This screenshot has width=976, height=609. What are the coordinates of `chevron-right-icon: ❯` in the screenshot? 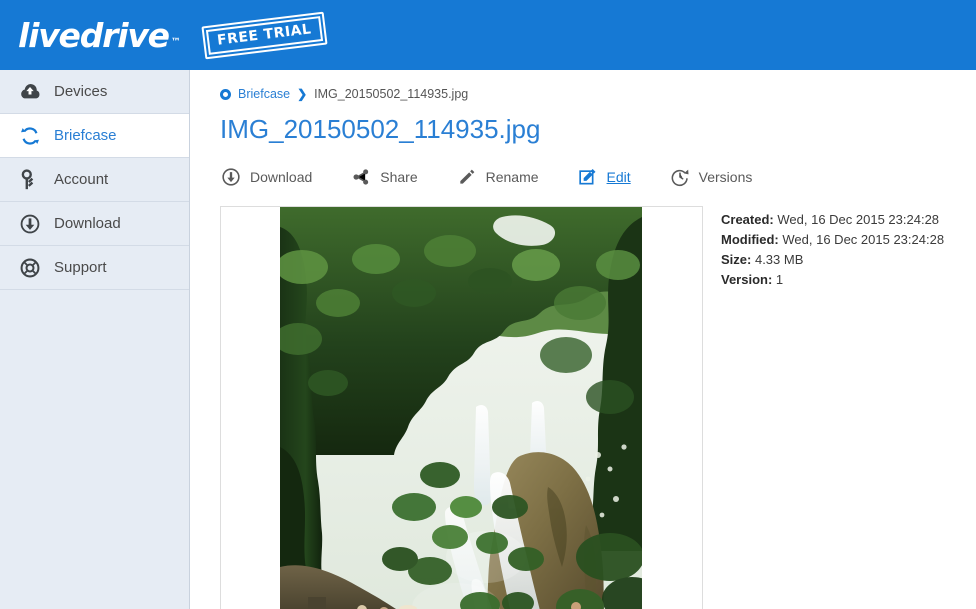 It's located at (302, 94).